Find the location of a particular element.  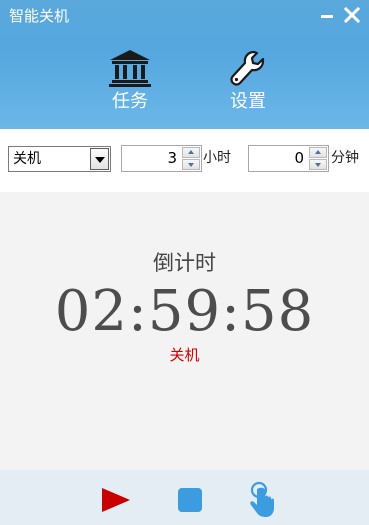

action-select: 关机 is located at coordinates (59, 159).